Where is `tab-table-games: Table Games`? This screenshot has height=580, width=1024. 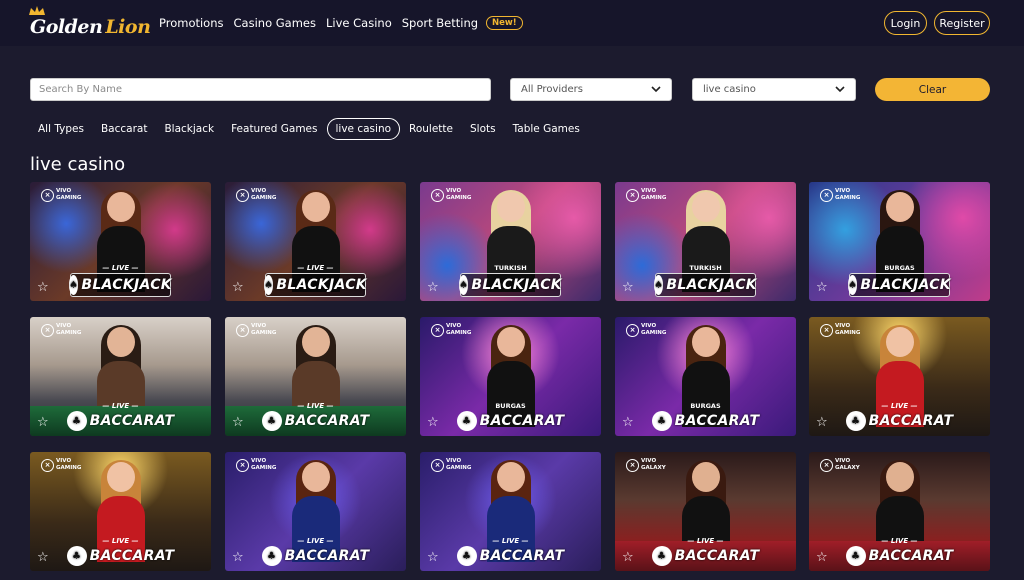
tab-table-games: Table Games is located at coordinates (546, 129).